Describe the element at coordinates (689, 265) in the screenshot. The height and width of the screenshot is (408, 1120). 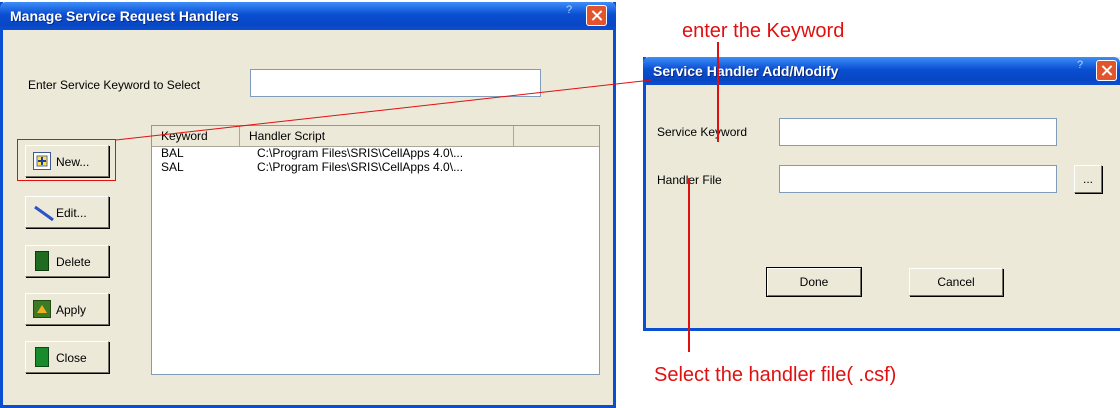
I see `file-pointer-line` at that location.